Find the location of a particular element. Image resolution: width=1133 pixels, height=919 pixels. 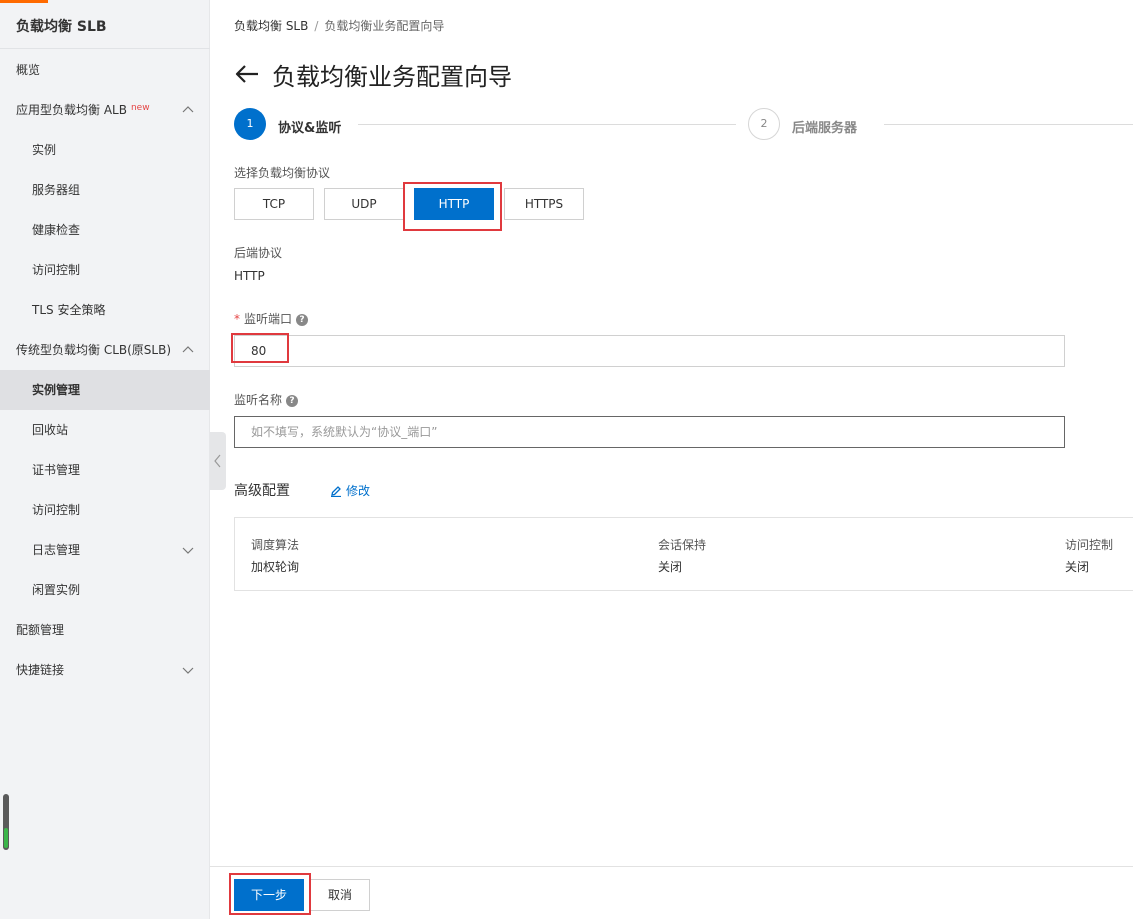

sidebar-item-logs: 日志管理 is located at coordinates (105, 550).